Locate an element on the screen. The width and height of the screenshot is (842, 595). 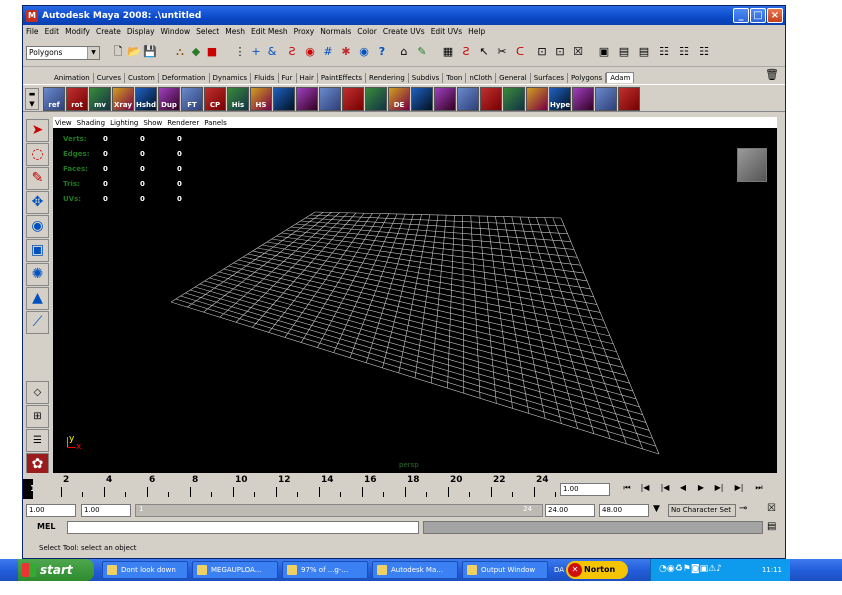
show-manip-icon: ⟋ is located at coordinates (37, 322).